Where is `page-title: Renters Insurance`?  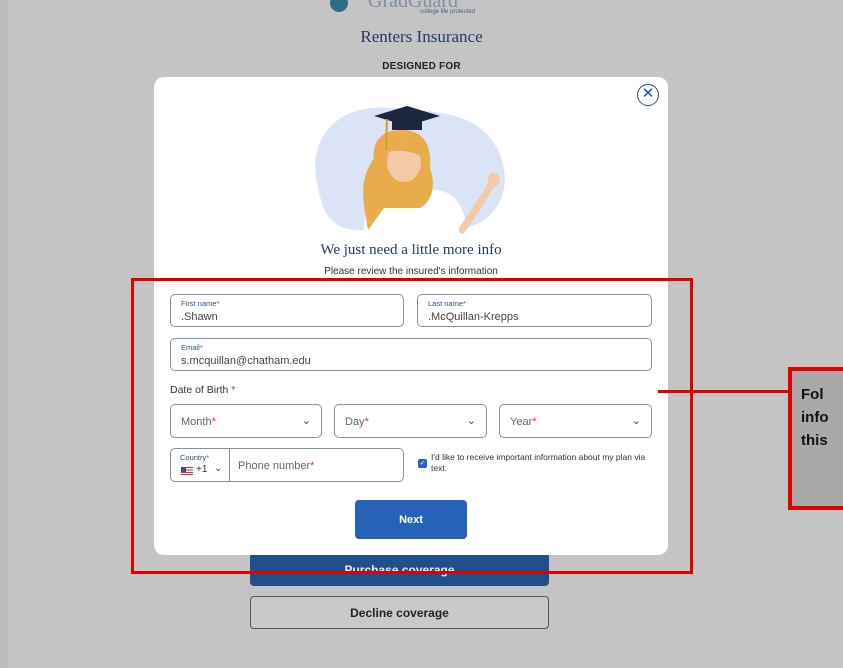
page-title: Renters Insurance is located at coordinates (421, 36).